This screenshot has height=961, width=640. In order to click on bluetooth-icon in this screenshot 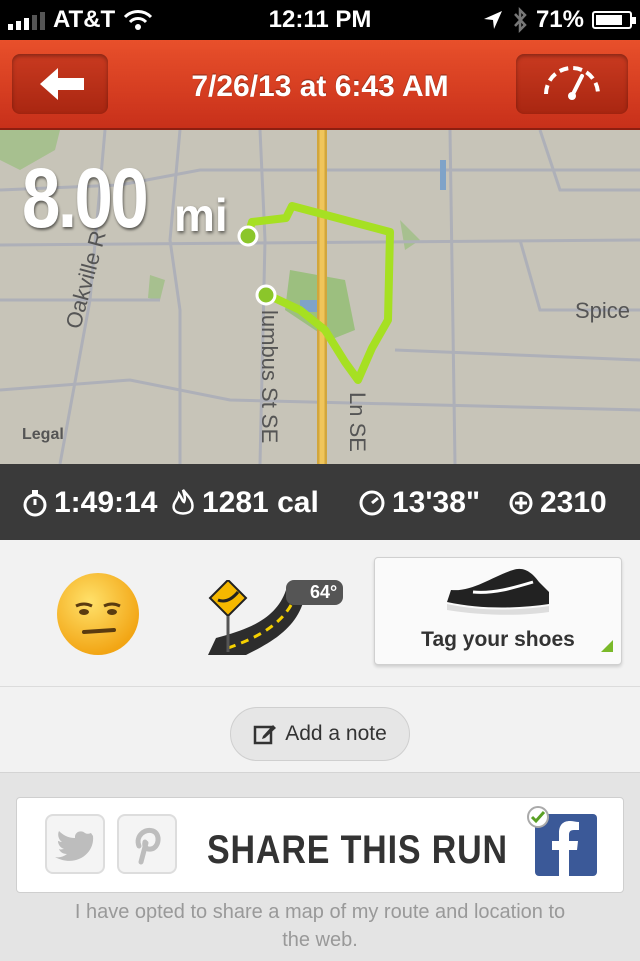, I will do `click(520, 20)`.